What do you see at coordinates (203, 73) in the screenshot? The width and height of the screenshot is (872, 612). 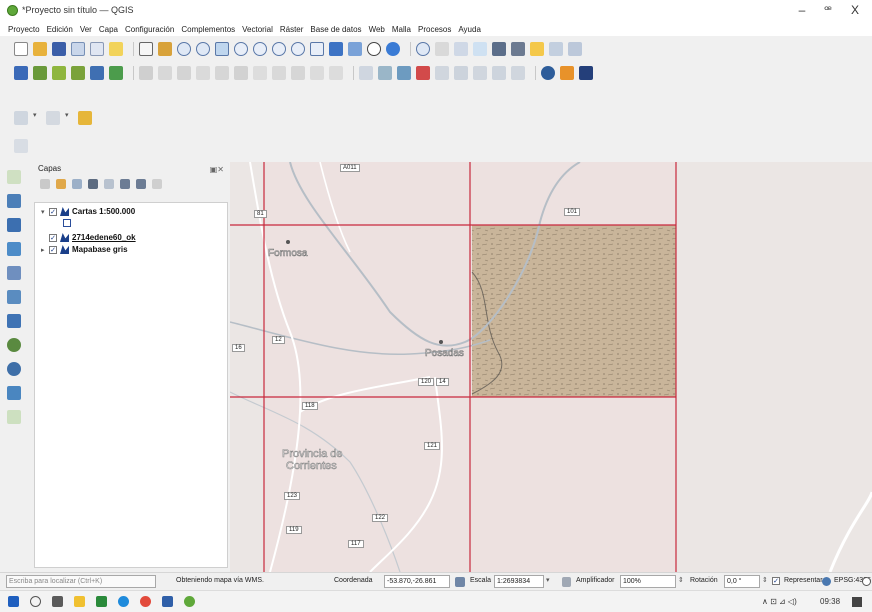 I see `digitize-icon` at bounding box center [203, 73].